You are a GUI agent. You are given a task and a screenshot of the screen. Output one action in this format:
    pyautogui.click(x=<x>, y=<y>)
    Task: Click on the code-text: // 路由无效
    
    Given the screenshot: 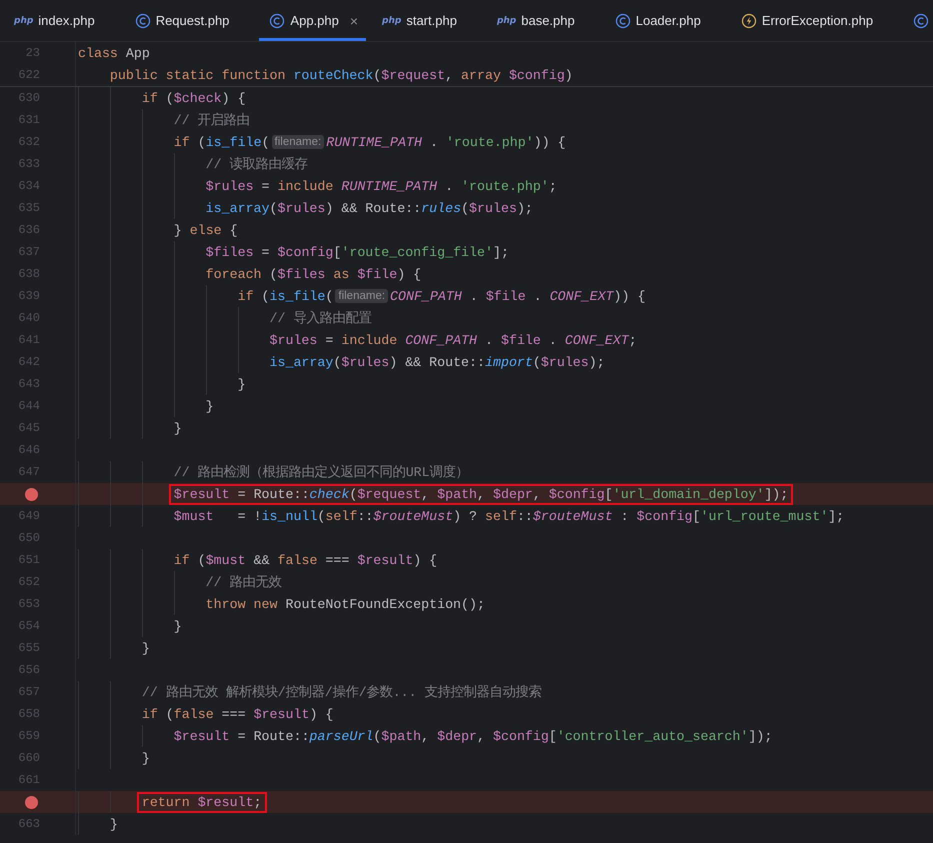 What is the action you would take?
    pyautogui.click(x=244, y=582)
    